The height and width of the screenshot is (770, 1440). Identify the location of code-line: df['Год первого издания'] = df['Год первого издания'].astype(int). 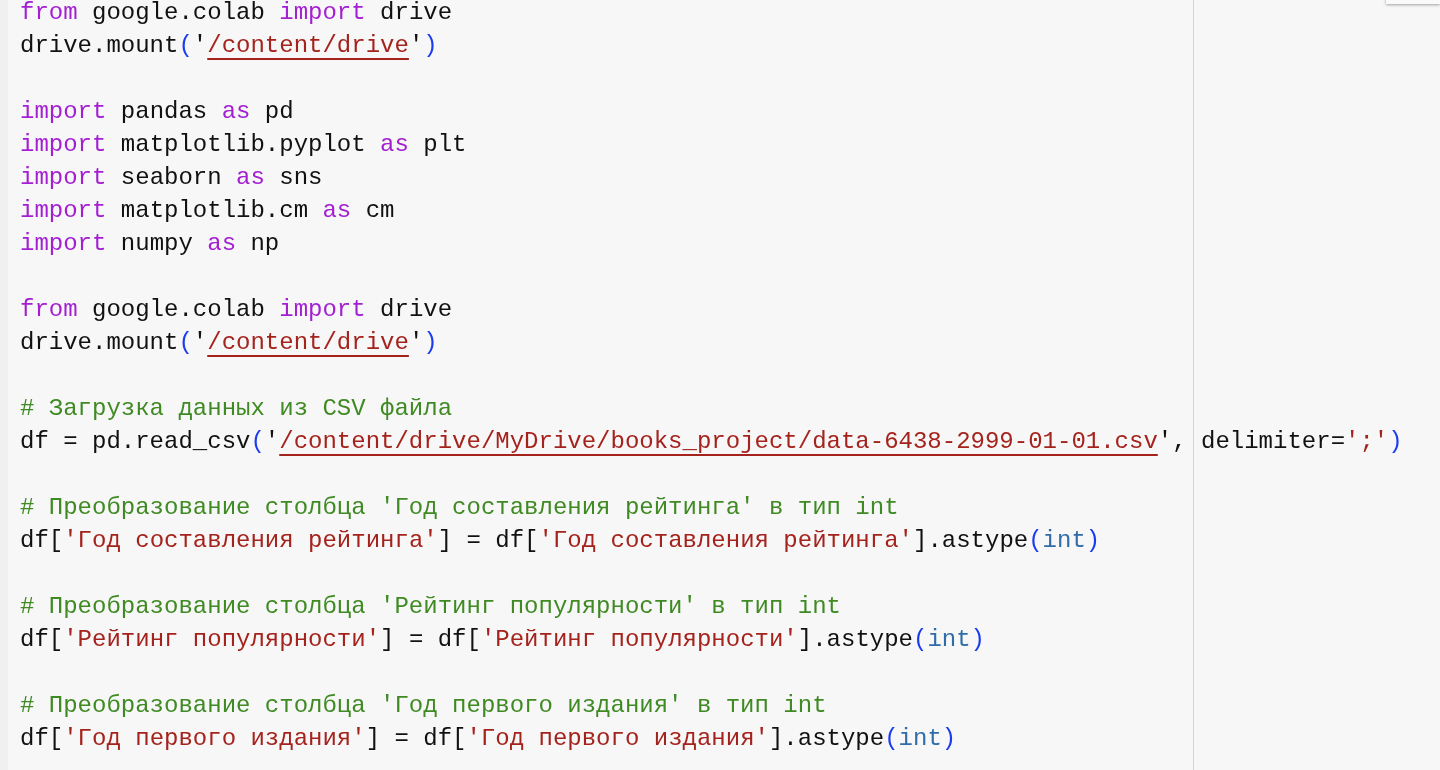
(488, 739).